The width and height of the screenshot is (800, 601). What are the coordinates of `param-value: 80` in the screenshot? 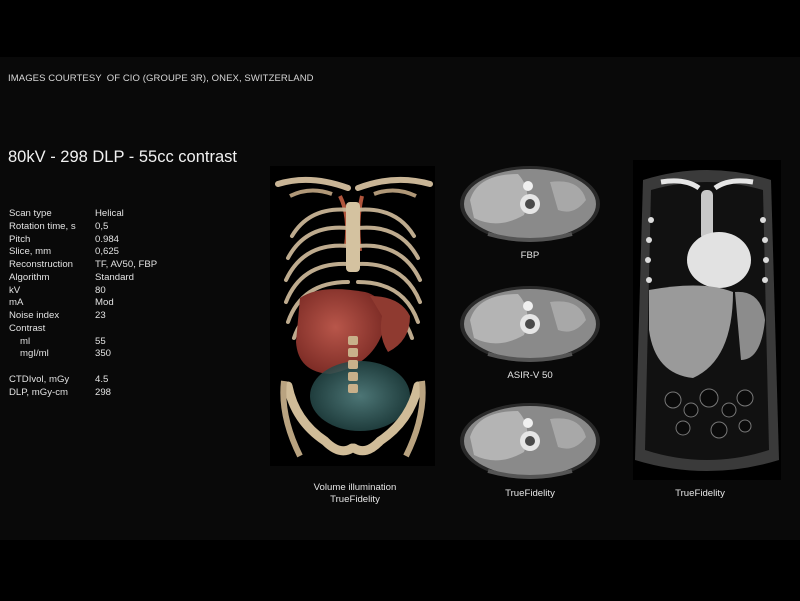 It's located at (100, 290).